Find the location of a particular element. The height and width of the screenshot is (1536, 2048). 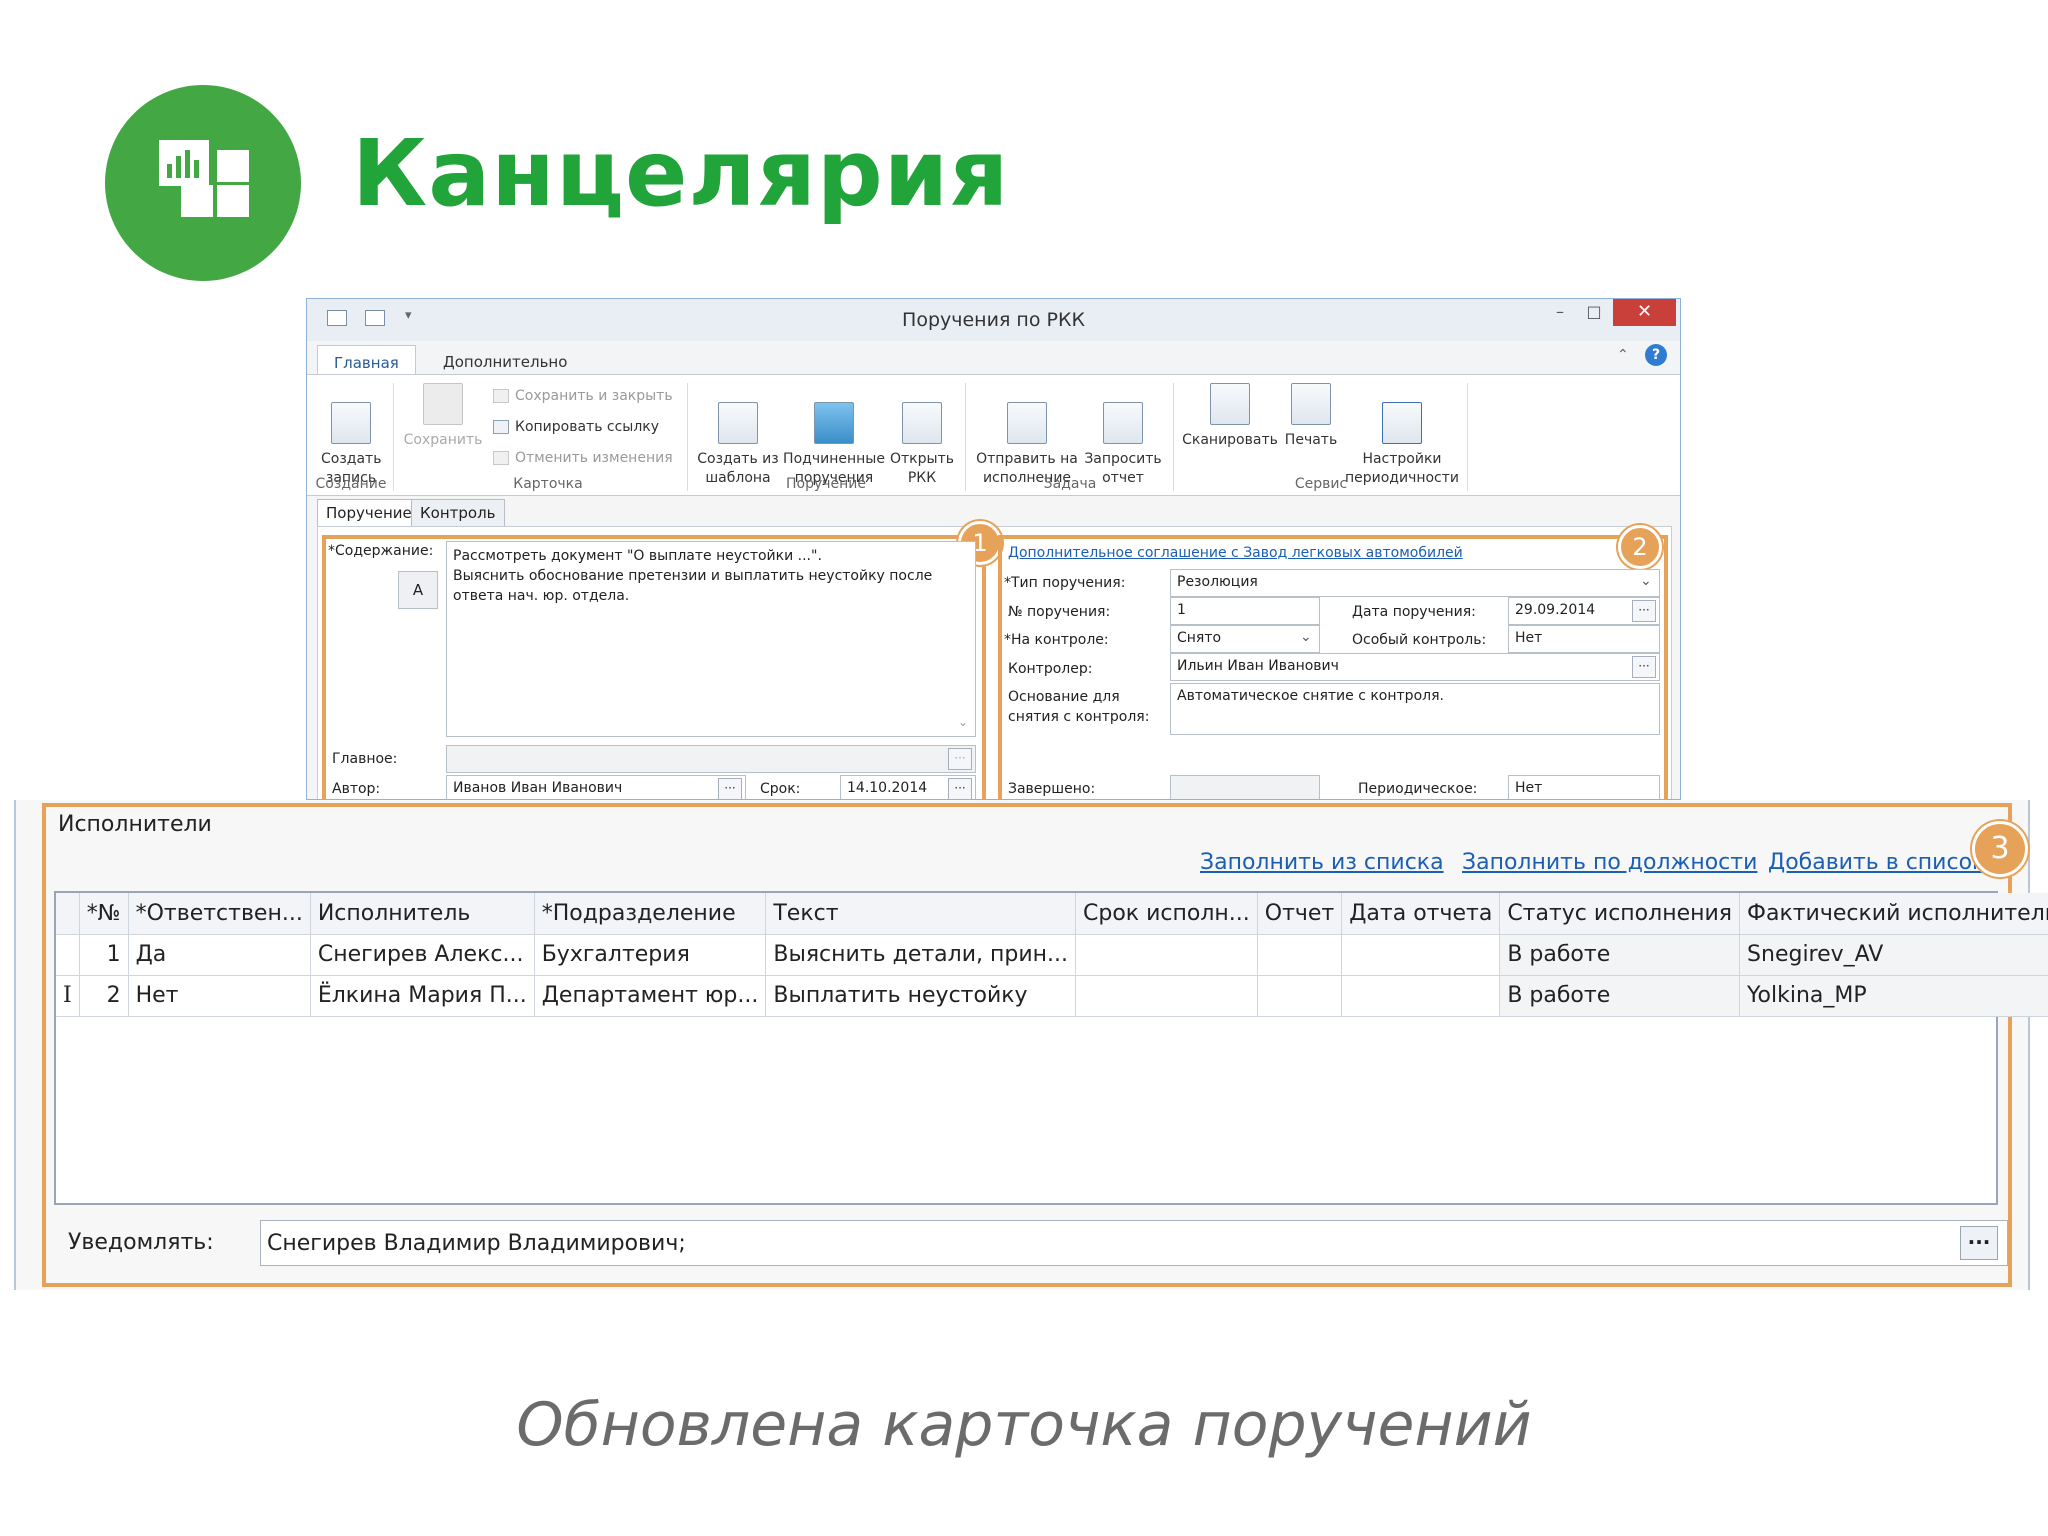

due-date-picker-button: ··· is located at coordinates (960, 788).